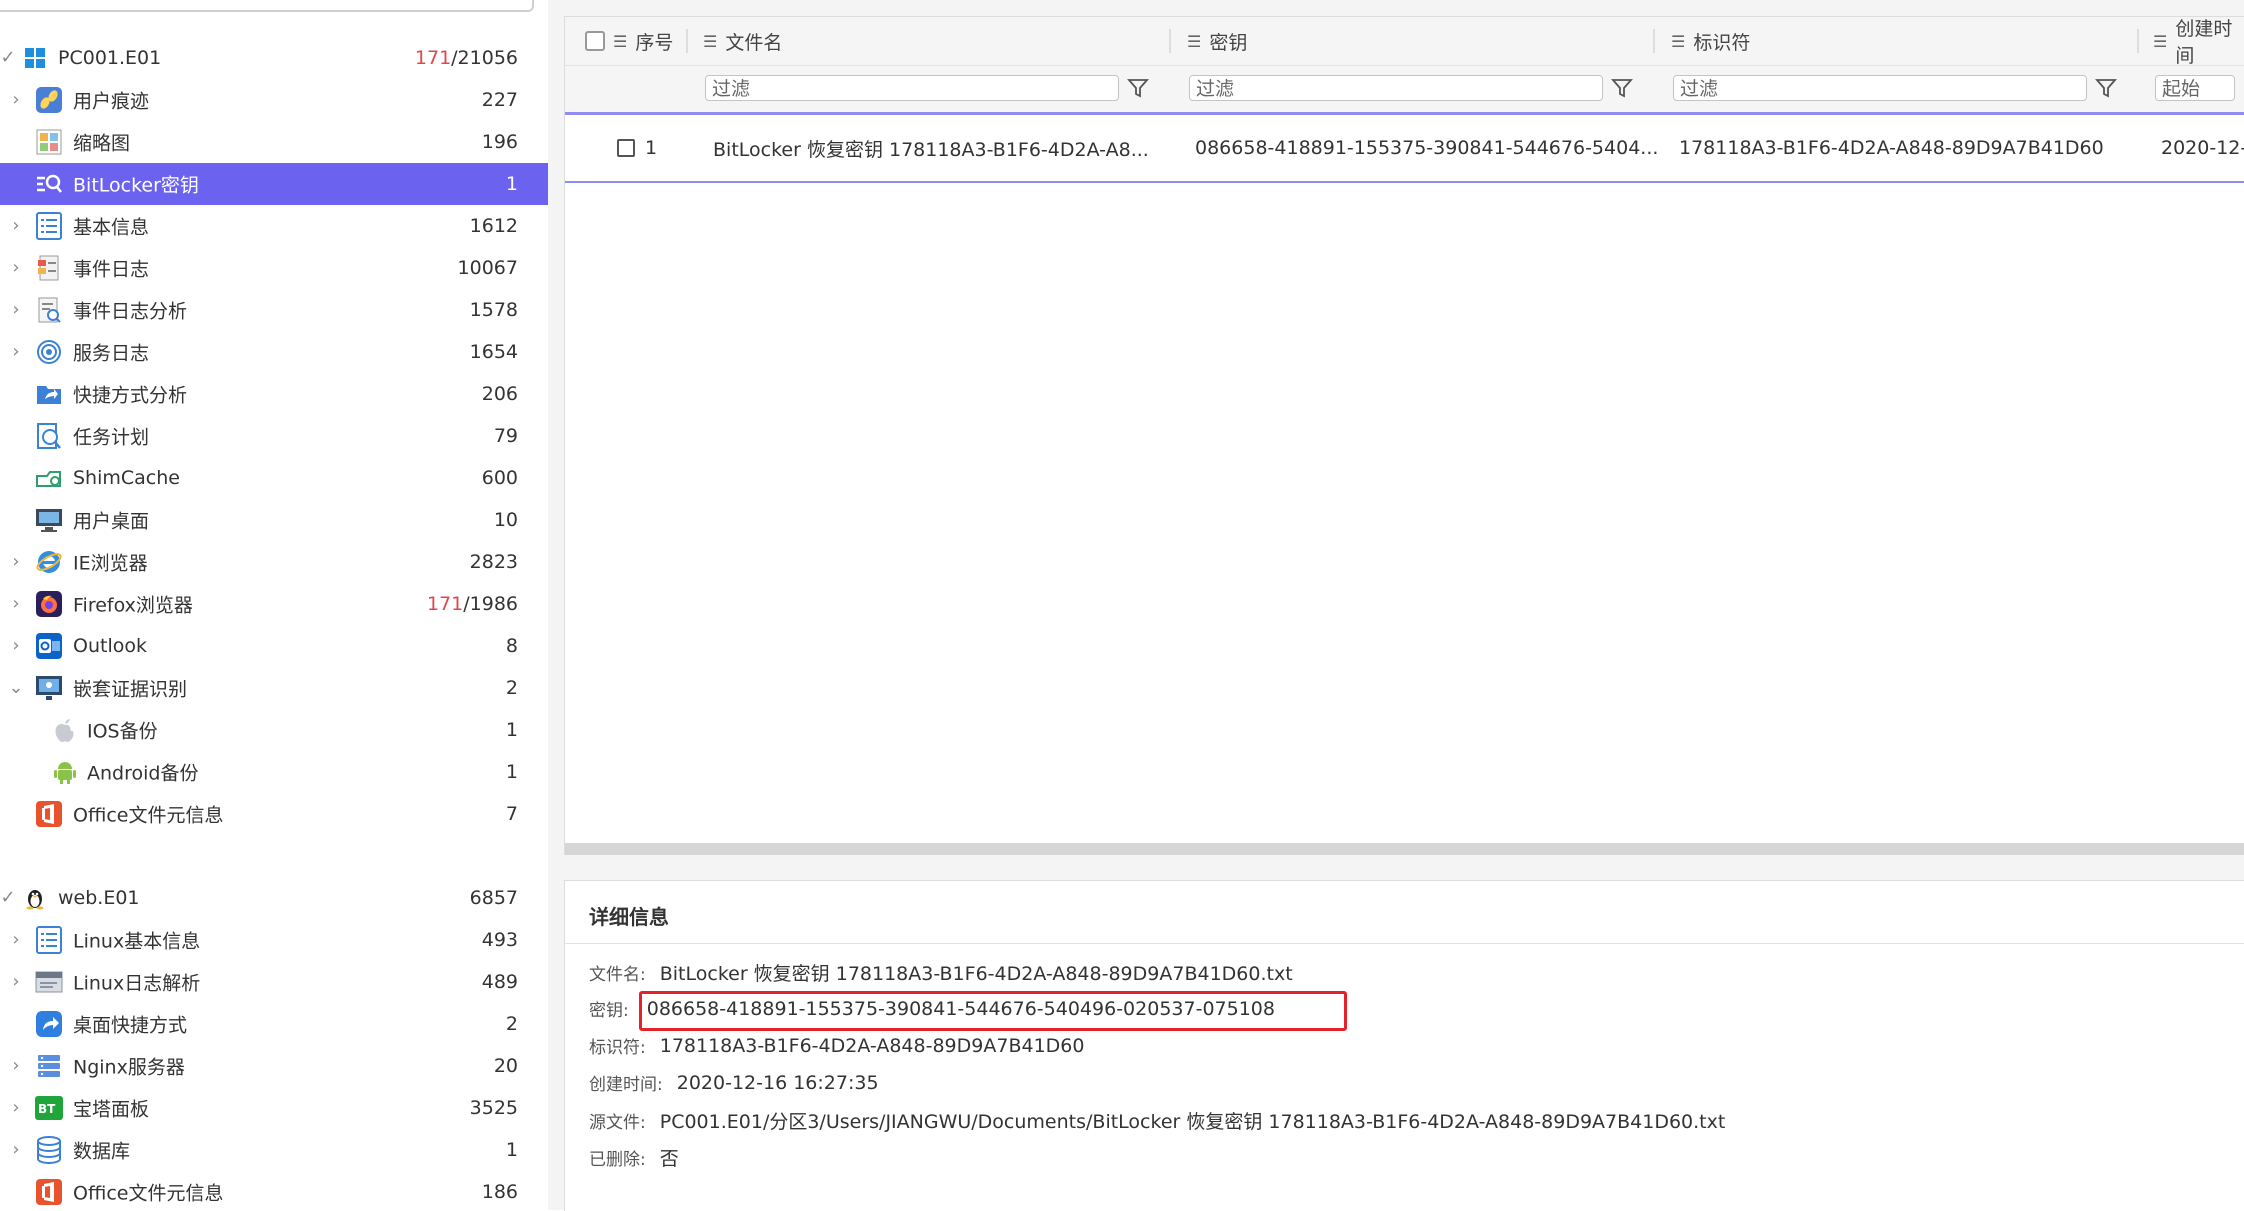 The image size is (2244, 1211). What do you see at coordinates (274, 268) in the screenshot?
I see `tree-item-event-log: › 事件日志 10067` at bounding box center [274, 268].